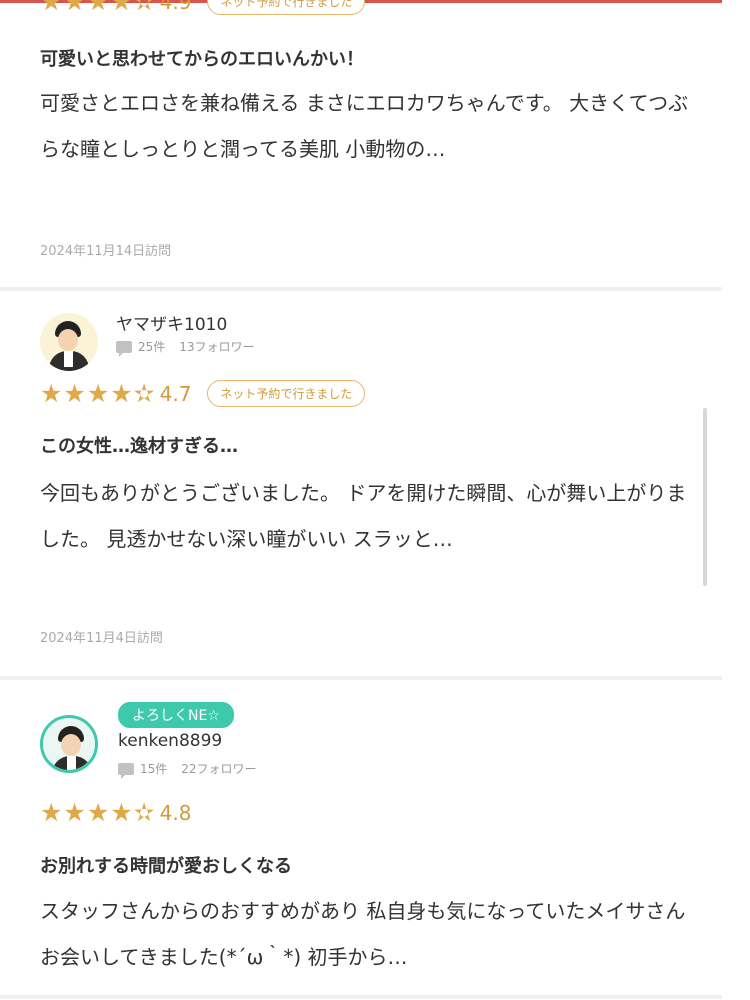 The image size is (750, 1000). Describe the element at coordinates (219, 769) in the screenshot. I see `follower-count: 22フォロワー` at that location.